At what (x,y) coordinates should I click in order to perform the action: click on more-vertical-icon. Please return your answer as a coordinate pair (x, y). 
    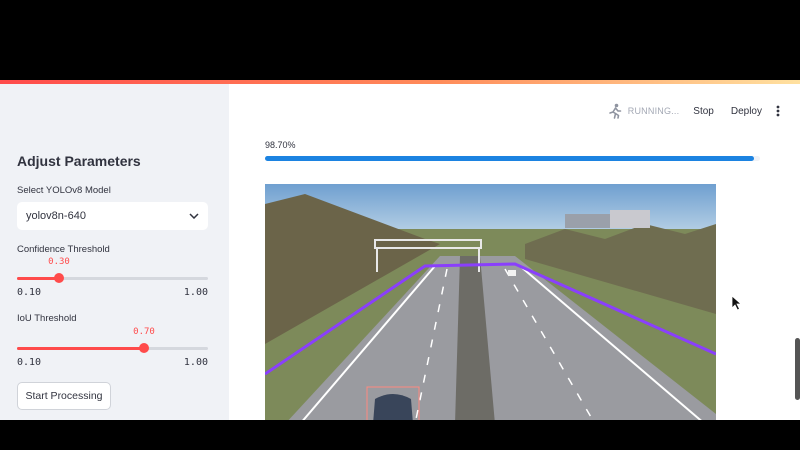
    Looking at the image, I should click on (778, 111).